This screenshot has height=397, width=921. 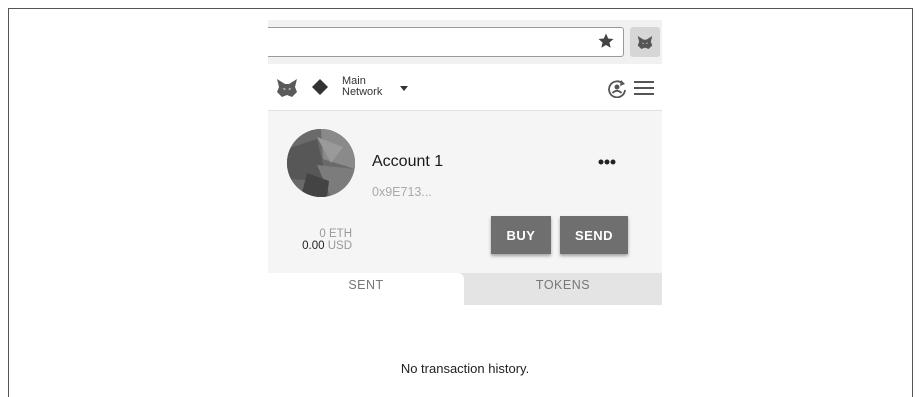 What do you see at coordinates (594, 235) in the screenshot?
I see `send-button: SEND` at bounding box center [594, 235].